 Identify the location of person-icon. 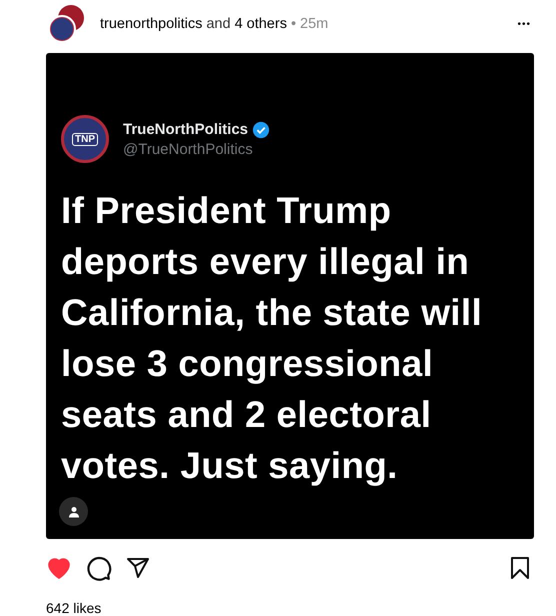
(74, 512).